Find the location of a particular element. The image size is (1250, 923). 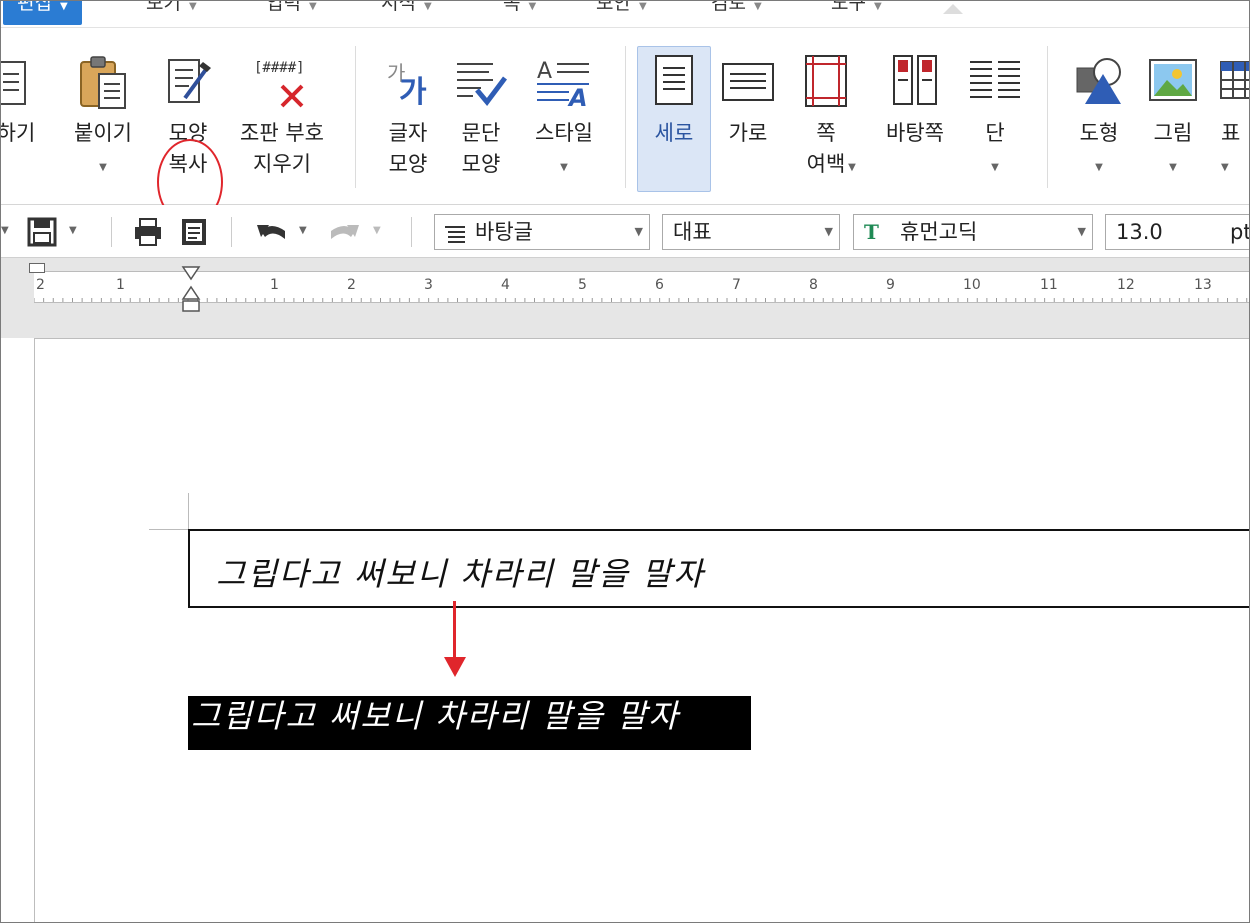

document-text-line: 그립다고 써보니 차라리 말을 말자 is located at coordinates (460, 572).